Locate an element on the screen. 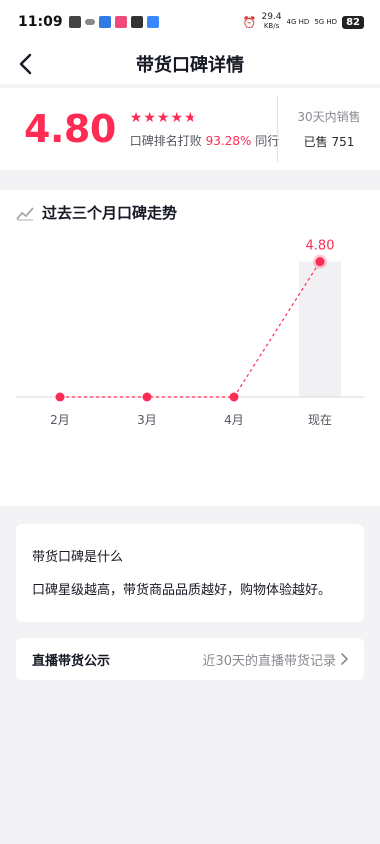  signal-b-icon: 5G HD is located at coordinates (326, 22).